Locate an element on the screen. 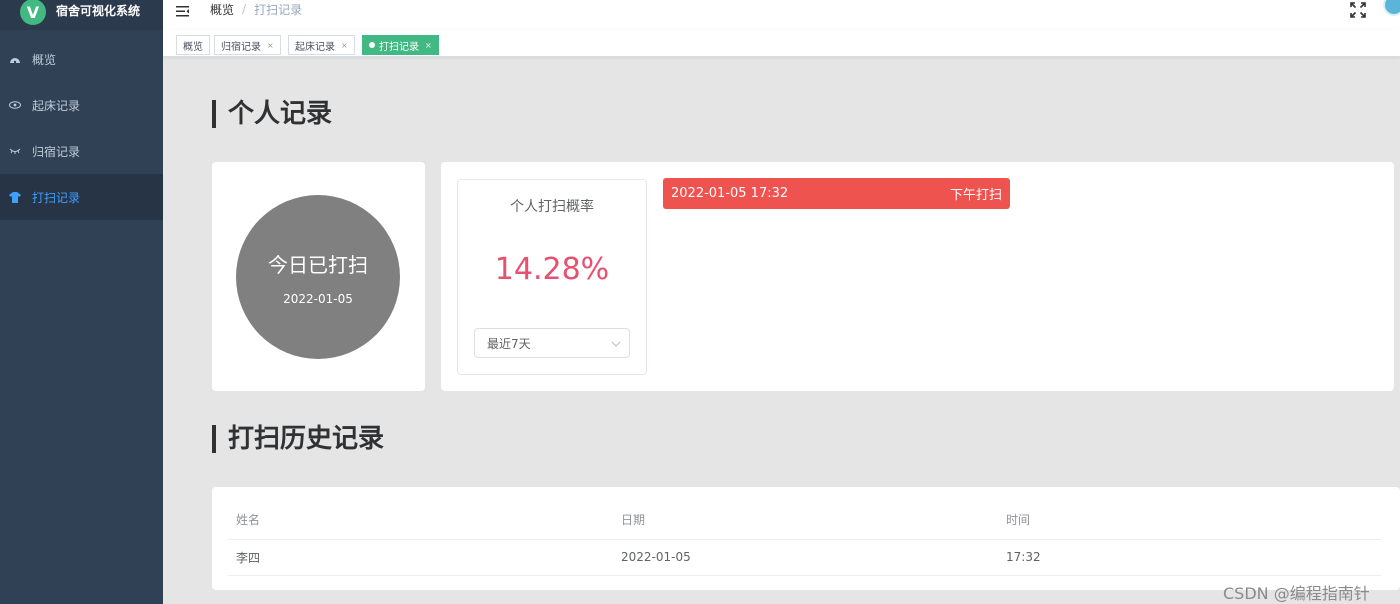  tags-view: 概览 归宿记录 × 起床记录 × 打扫记录 × is located at coordinates (781, 43).